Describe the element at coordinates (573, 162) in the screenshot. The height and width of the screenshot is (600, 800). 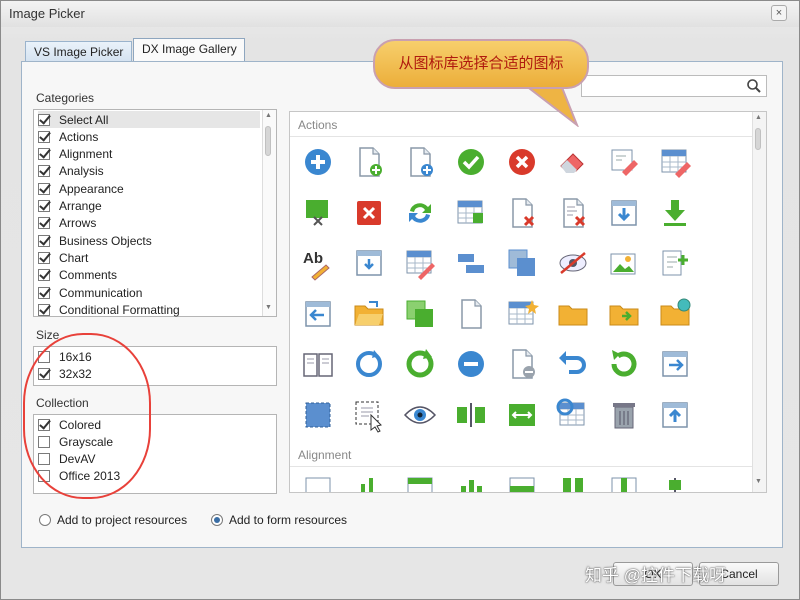
I see `eraser-icon` at that location.